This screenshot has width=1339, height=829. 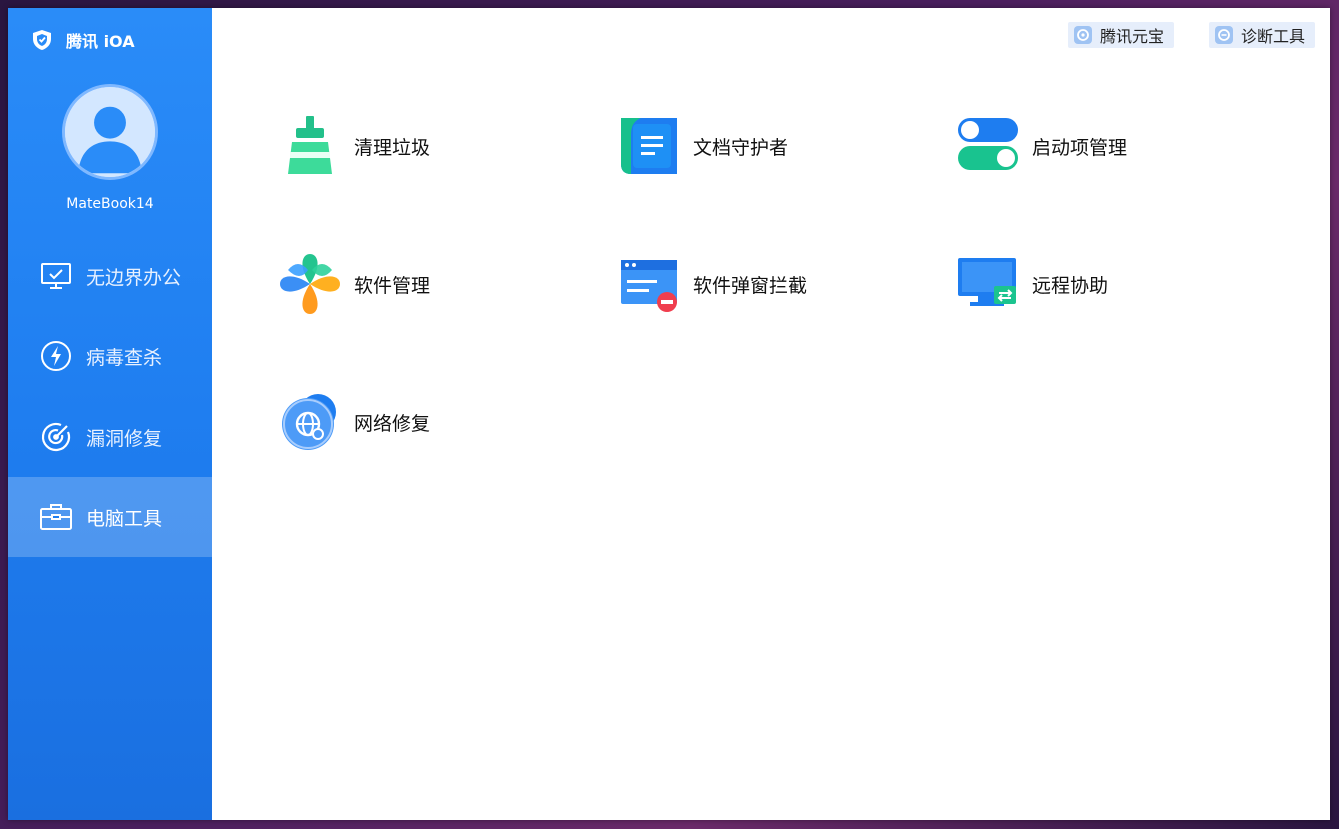 What do you see at coordinates (42, 40) in the screenshot?
I see `shield-logo-icon` at bounding box center [42, 40].